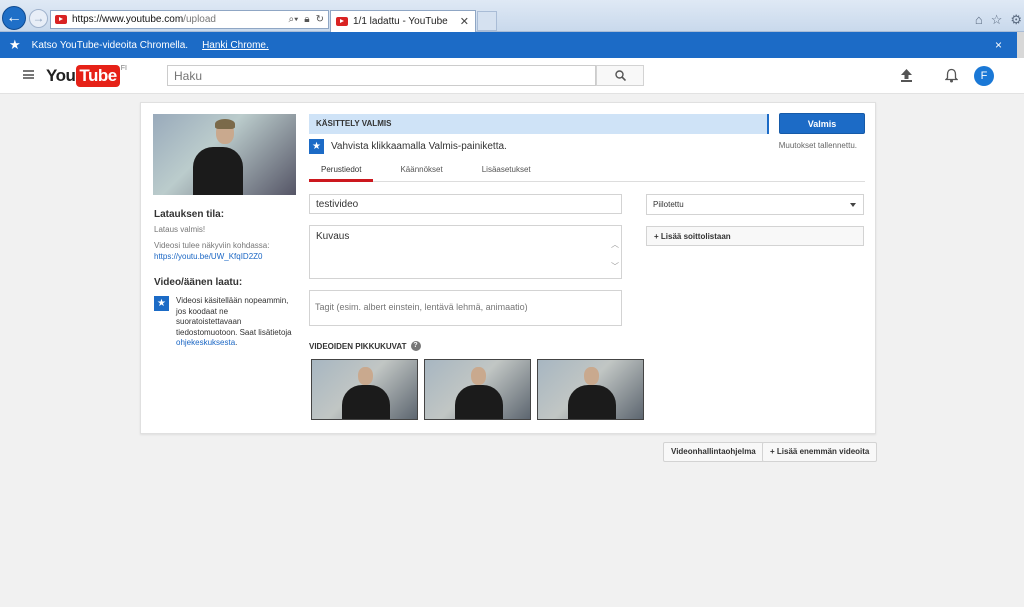  Describe the element at coordinates (205, 342) in the screenshot. I see `help-center-link: ohjekeskuksesta` at that location.